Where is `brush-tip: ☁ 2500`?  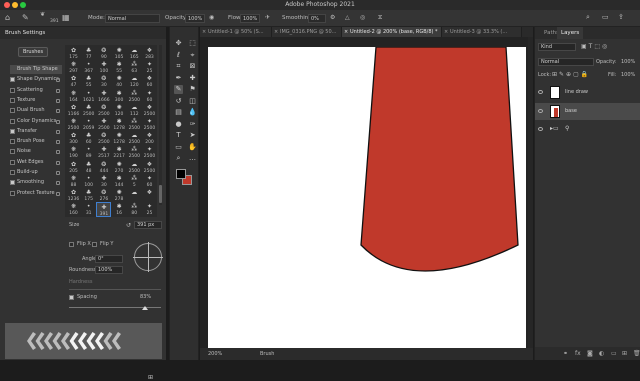 brush-tip: ☁ 2500 is located at coordinates (134, 167).